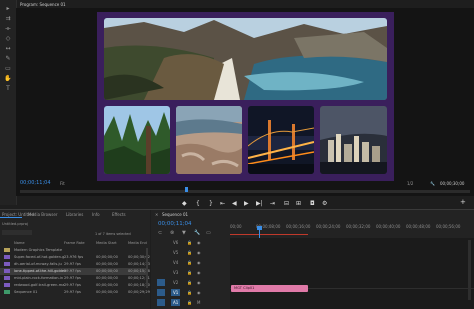 This screenshot has width=474, height=309. I want to click on rock-beach-image, so click(209, 140).